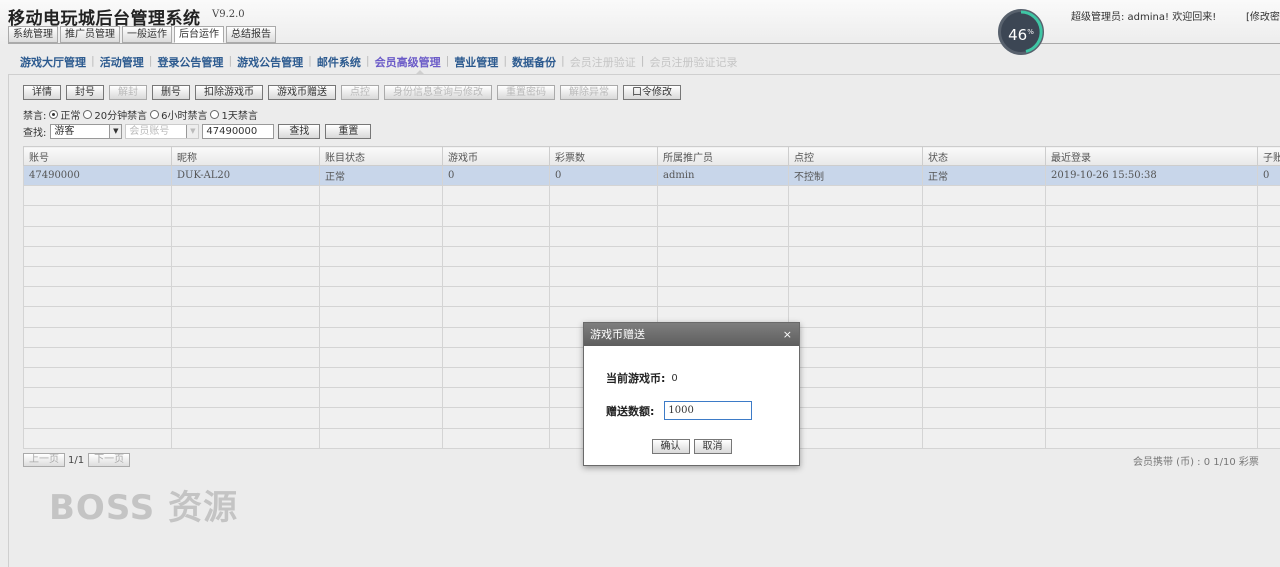 This screenshot has width=1280, height=567. I want to click on user-greeting: 超级管理员: admina! 欢迎回来!, so click(1144, 17).